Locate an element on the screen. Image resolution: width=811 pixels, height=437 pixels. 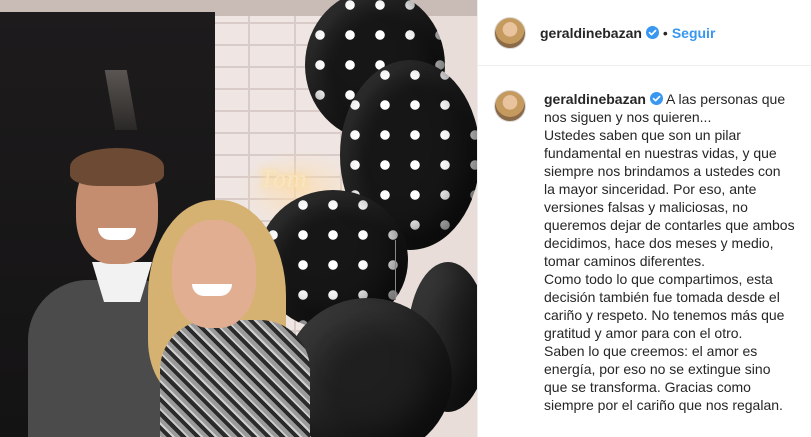
man-hair is located at coordinates (117, 167).